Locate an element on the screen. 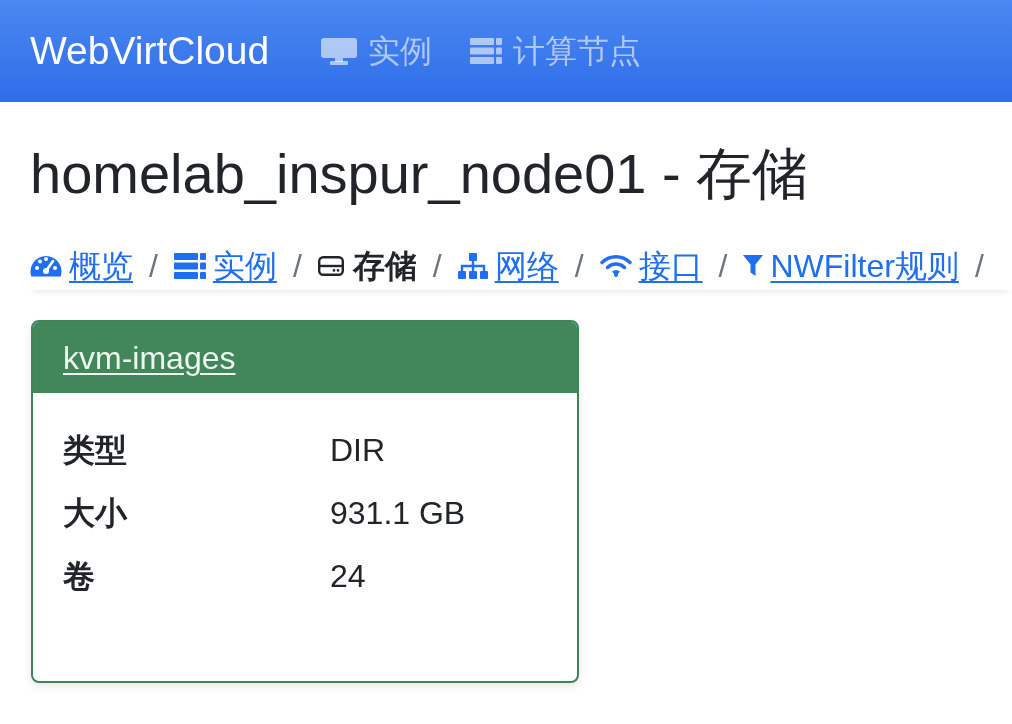 The height and width of the screenshot is (724, 1012). wifi-icon is located at coordinates (615, 266).